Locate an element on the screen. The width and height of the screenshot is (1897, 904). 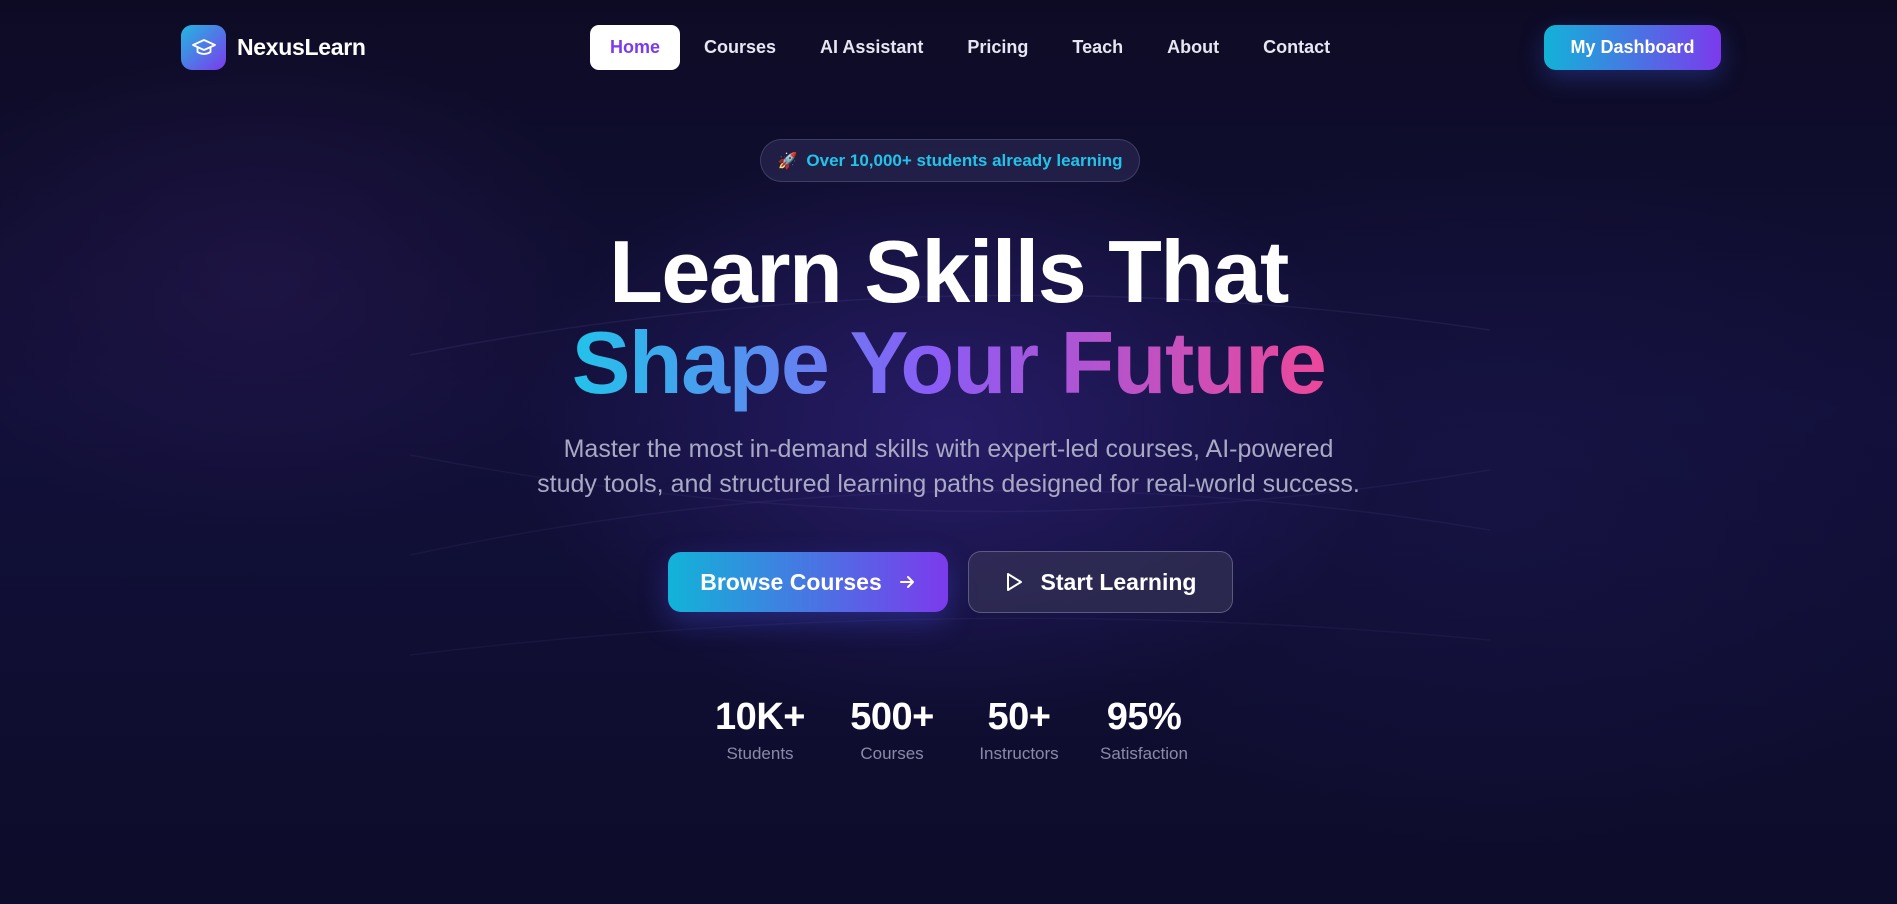
hero-title-line2: Shape Your Future is located at coordinates (948, 363).